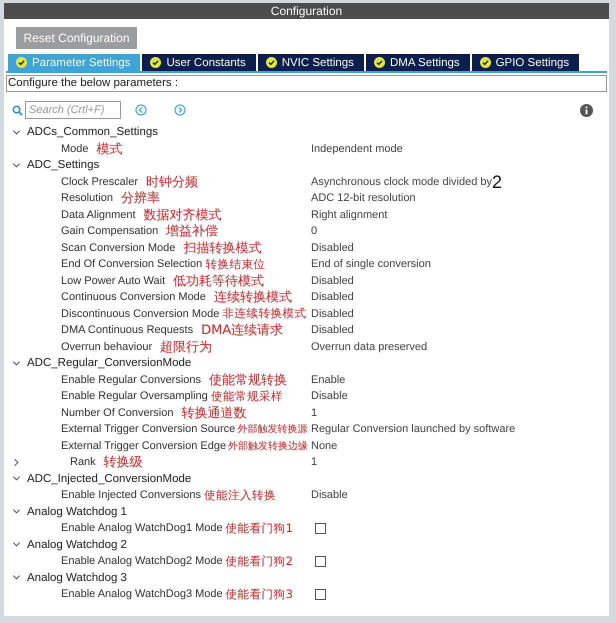  Describe the element at coordinates (75, 148) in the screenshot. I see `parameter-name: Mode` at that location.